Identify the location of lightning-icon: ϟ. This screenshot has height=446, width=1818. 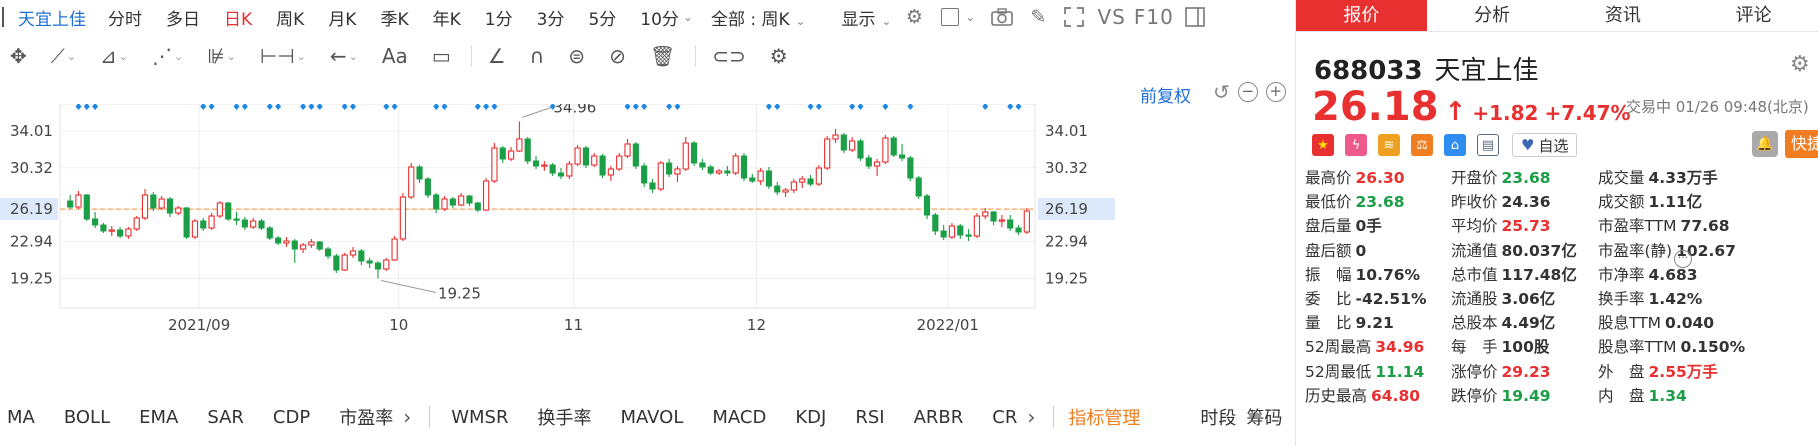
(1356, 145).